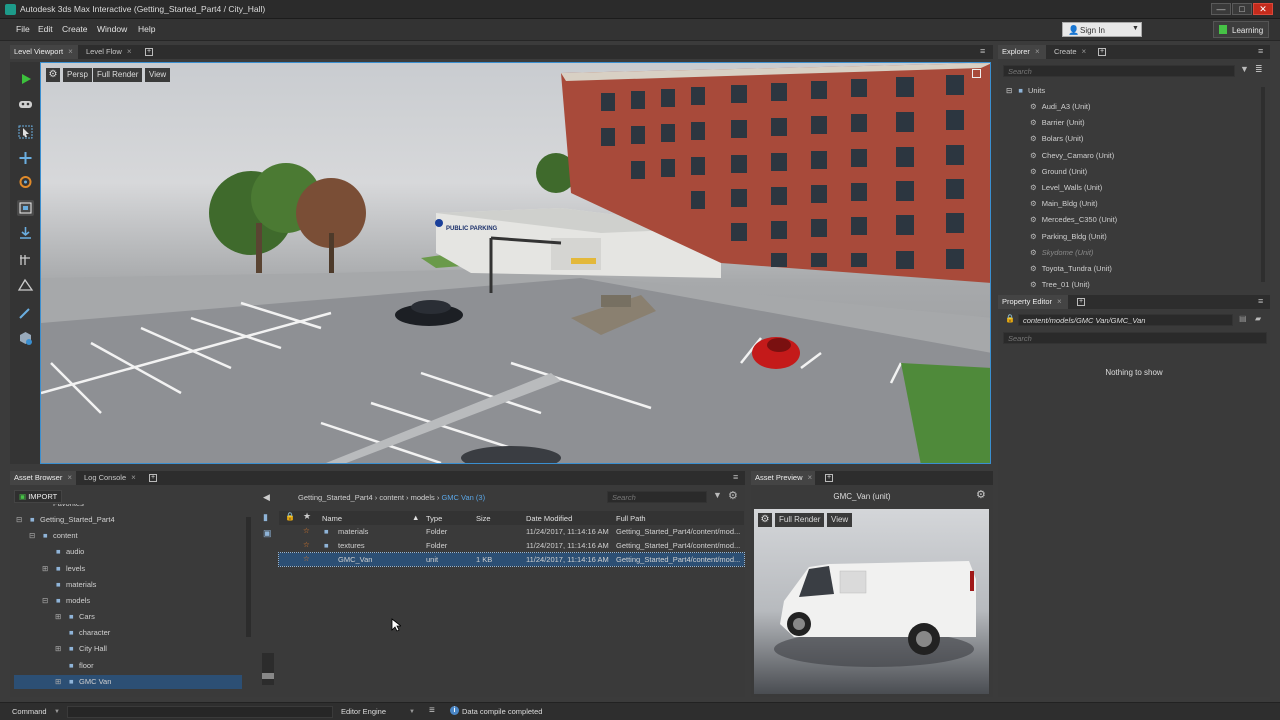 The image size is (1280, 720). I want to click on measure-icon, so click(25, 285).